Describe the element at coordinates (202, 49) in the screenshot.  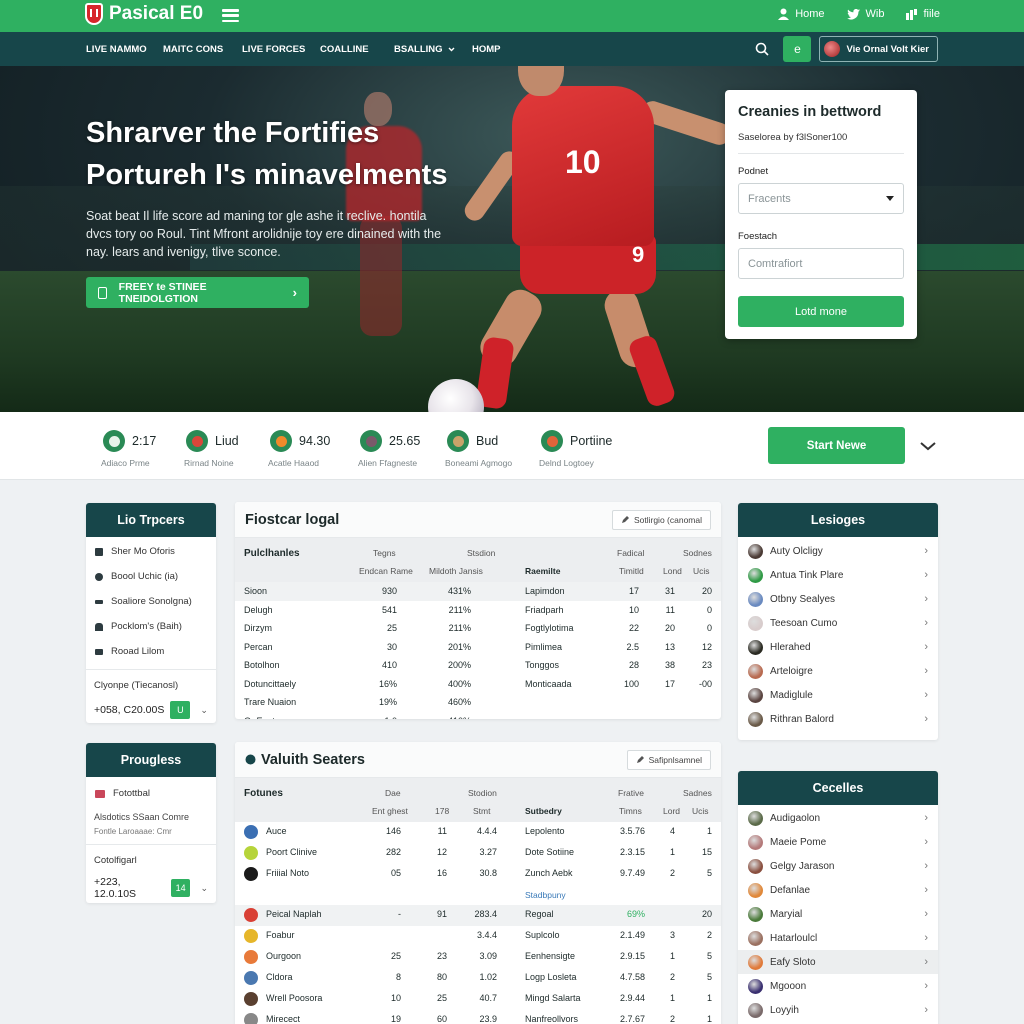
I see `nav-item-maitc-cons: MAITC CONS` at that location.